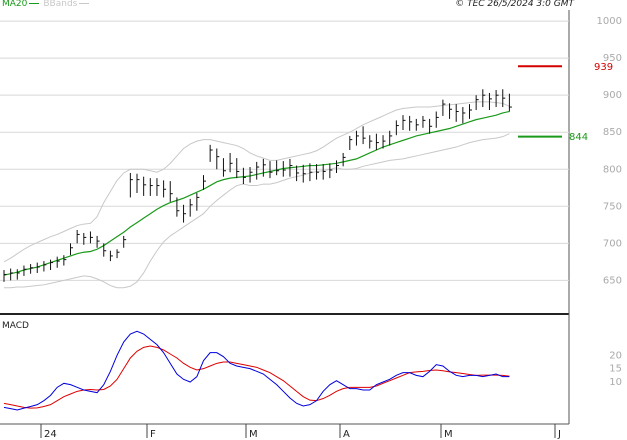 This screenshot has height=440, width=627. What do you see at coordinates (15, 4) in the screenshot?
I see `legend-ma20: MA20` at bounding box center [15, 4].